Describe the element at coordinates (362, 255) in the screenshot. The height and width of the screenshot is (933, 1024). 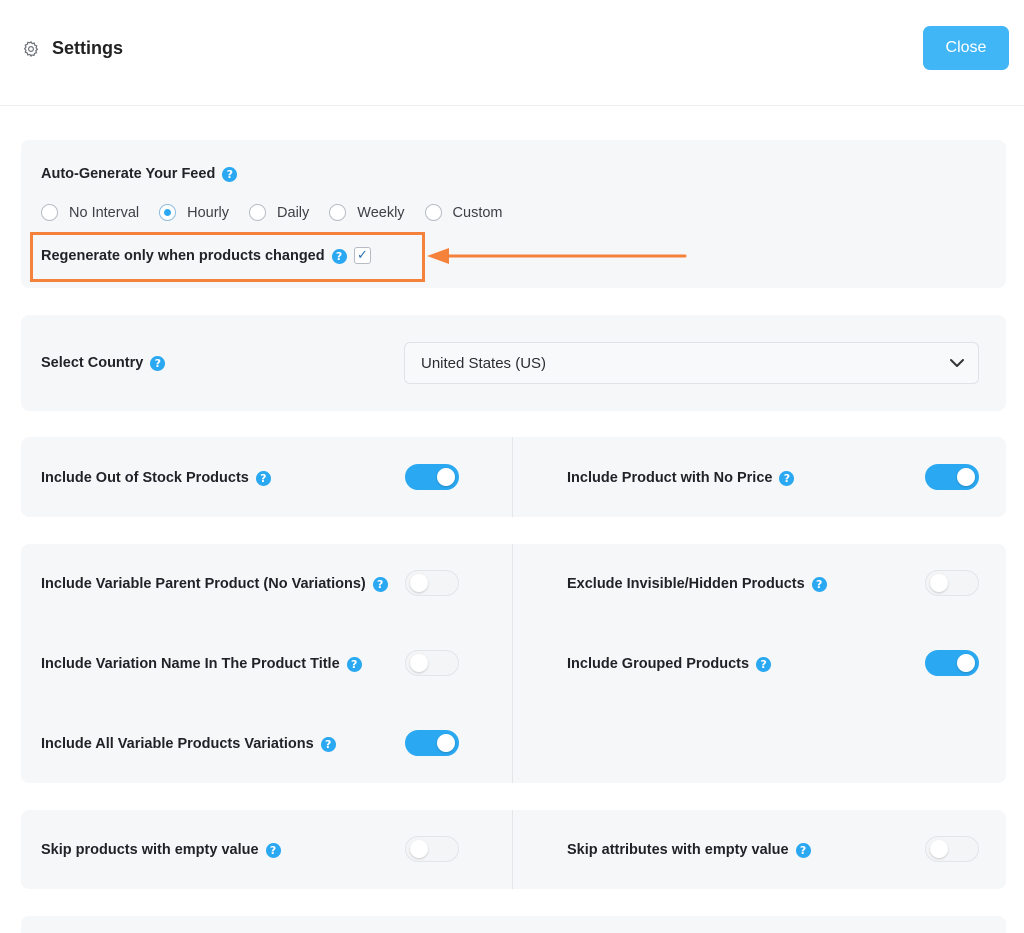
I see `regenerate-checkbox: ✓` at that location.